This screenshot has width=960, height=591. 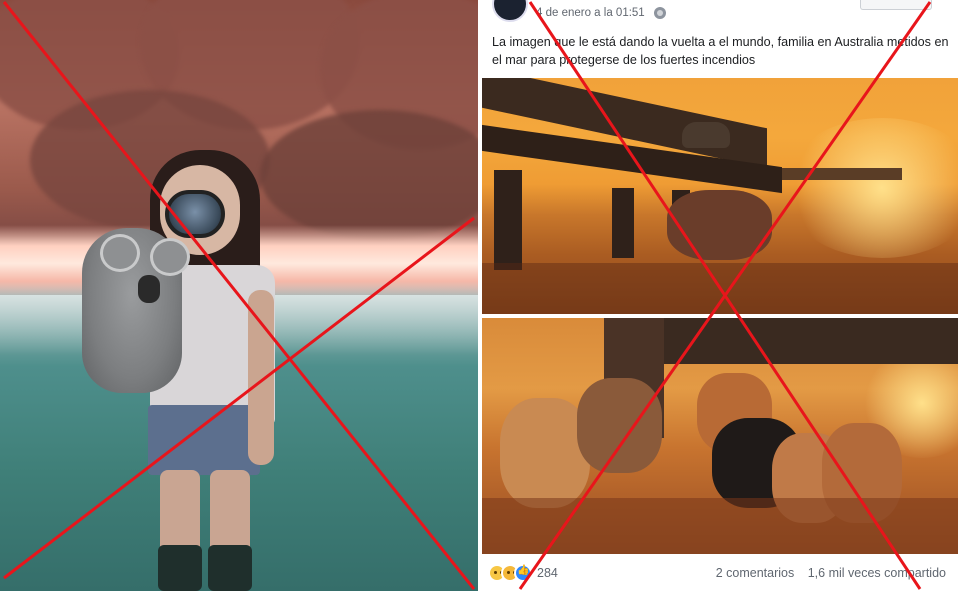 What do you see at coordinates (877, 573) in the screenshot?
I see `shares-link: 1,6 mil veces compartido` at bounding box center [877, 573].